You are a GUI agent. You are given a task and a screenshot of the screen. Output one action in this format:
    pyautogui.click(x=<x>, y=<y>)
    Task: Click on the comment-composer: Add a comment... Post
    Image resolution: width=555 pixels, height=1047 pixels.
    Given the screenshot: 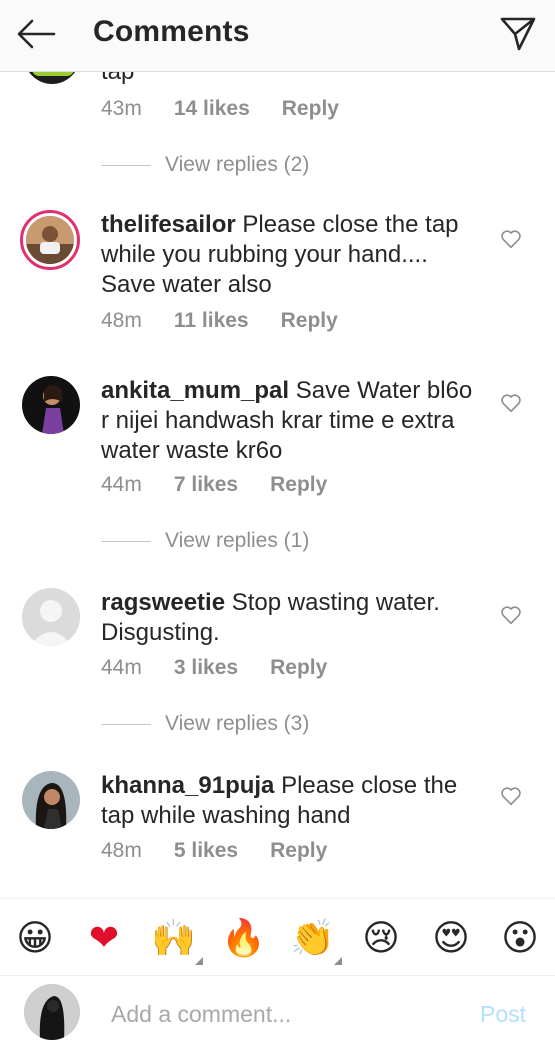 What is the action you would take?
    pyautogui.click(x=277, y=1011)
    